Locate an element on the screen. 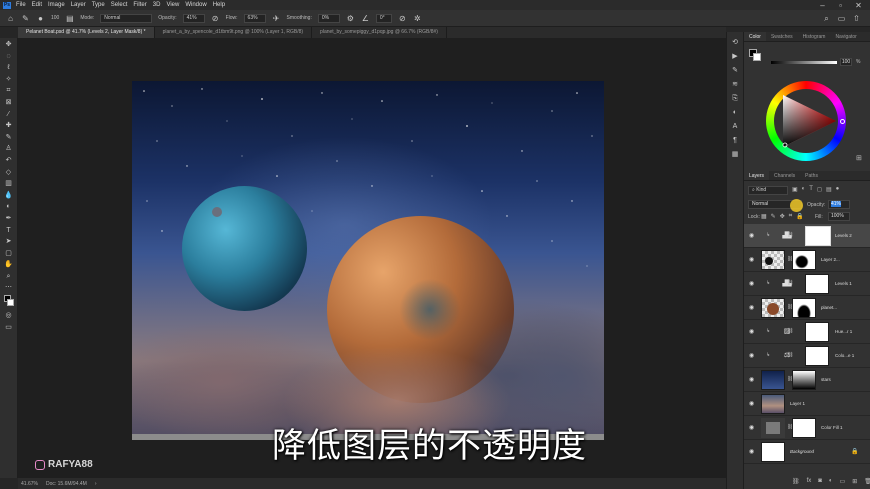 This screenshot has width=870, height=489. move-tool-icon: ✥ is located at coordinates (9, 45).